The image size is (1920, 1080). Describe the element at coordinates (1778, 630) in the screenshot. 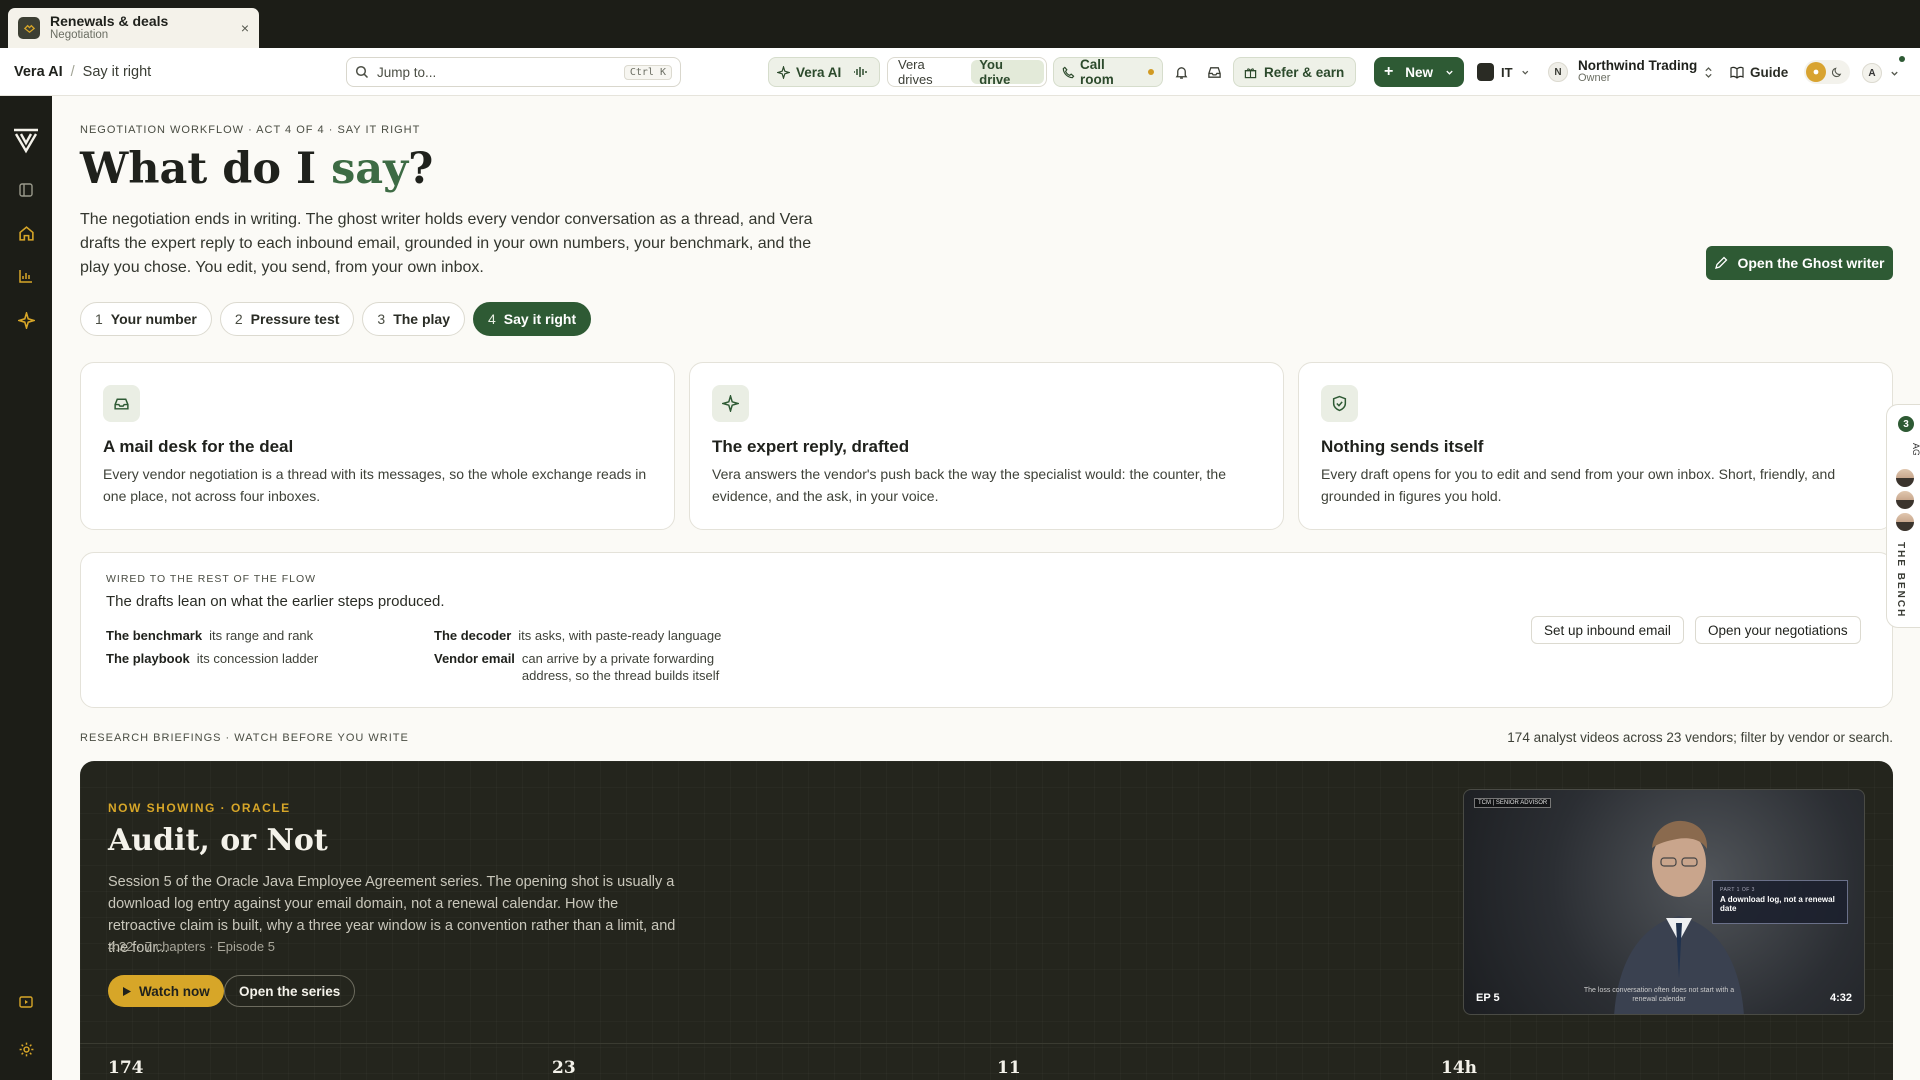

I see `open-negotiations-button: Open your negotiations` at that location.